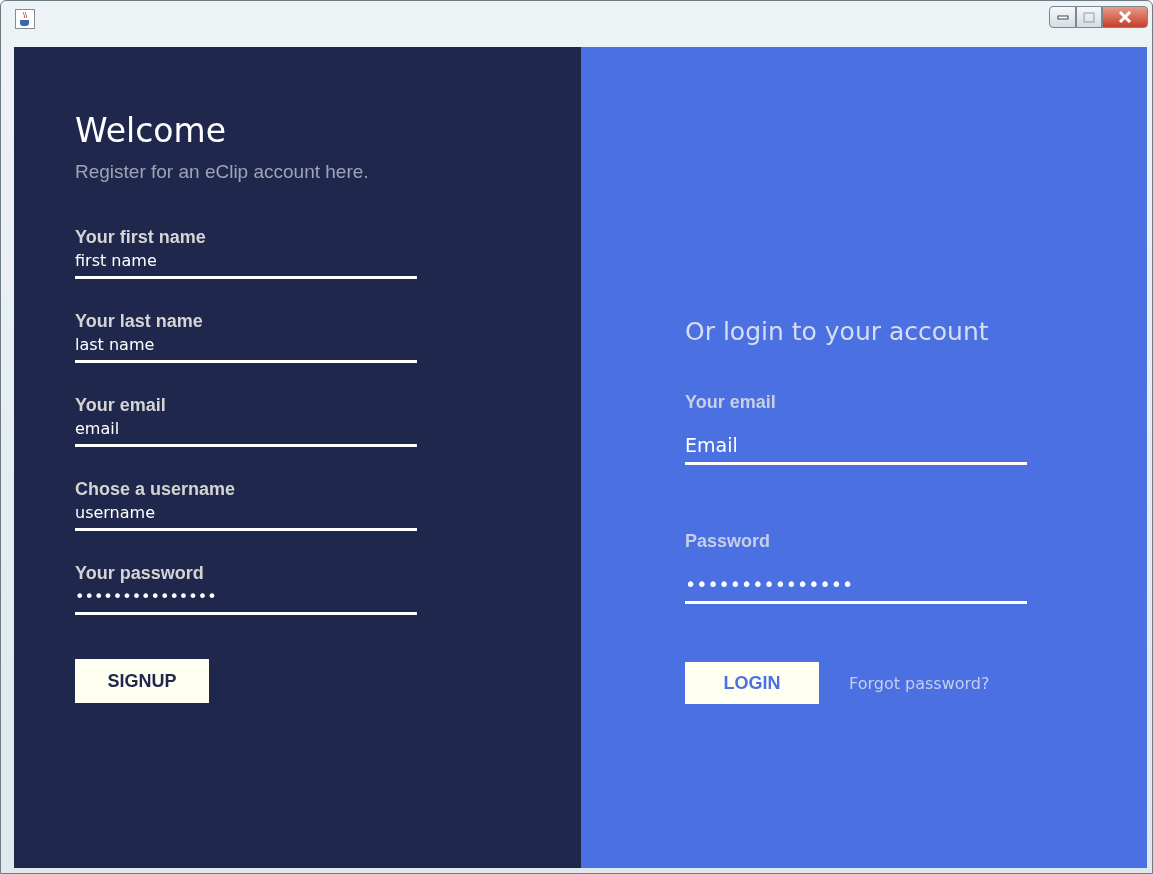 This screenshot has width=1153, height=874. I want to click on field-label: Chose a username, so click(156, 489).